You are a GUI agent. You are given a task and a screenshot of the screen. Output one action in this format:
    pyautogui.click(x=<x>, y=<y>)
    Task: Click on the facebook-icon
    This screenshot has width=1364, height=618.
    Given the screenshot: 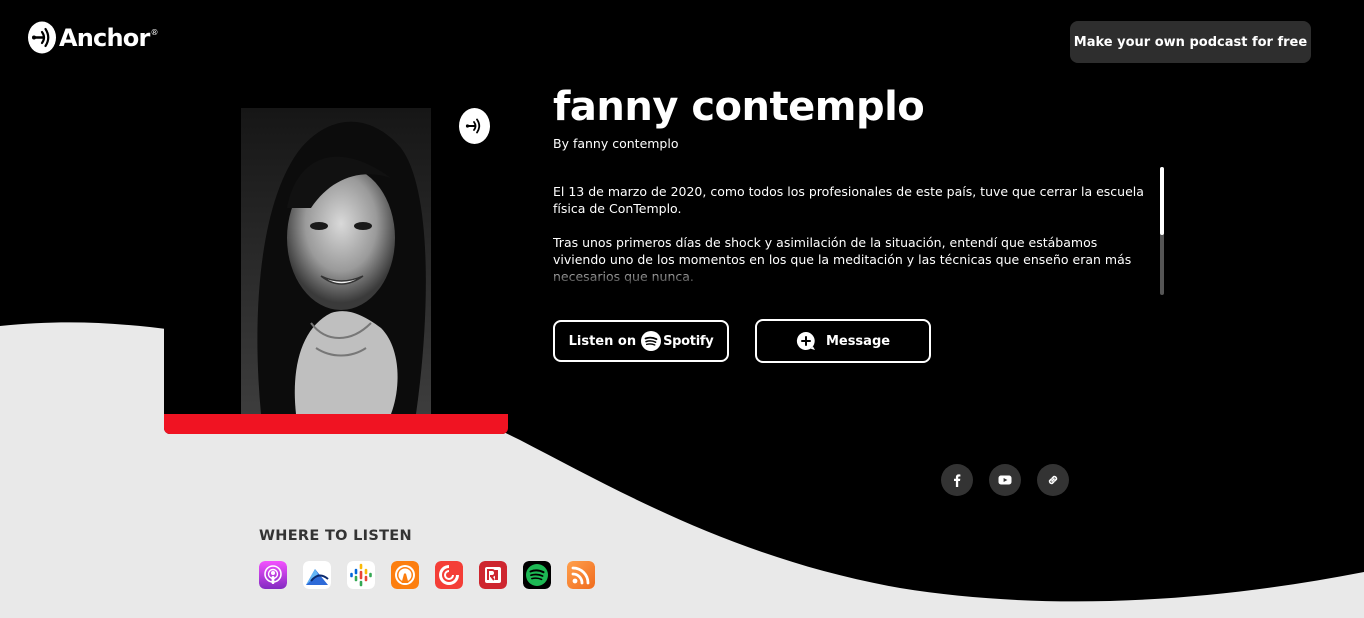 What is the action you would take?
    pyautogui.click(x=957, y=480)
    